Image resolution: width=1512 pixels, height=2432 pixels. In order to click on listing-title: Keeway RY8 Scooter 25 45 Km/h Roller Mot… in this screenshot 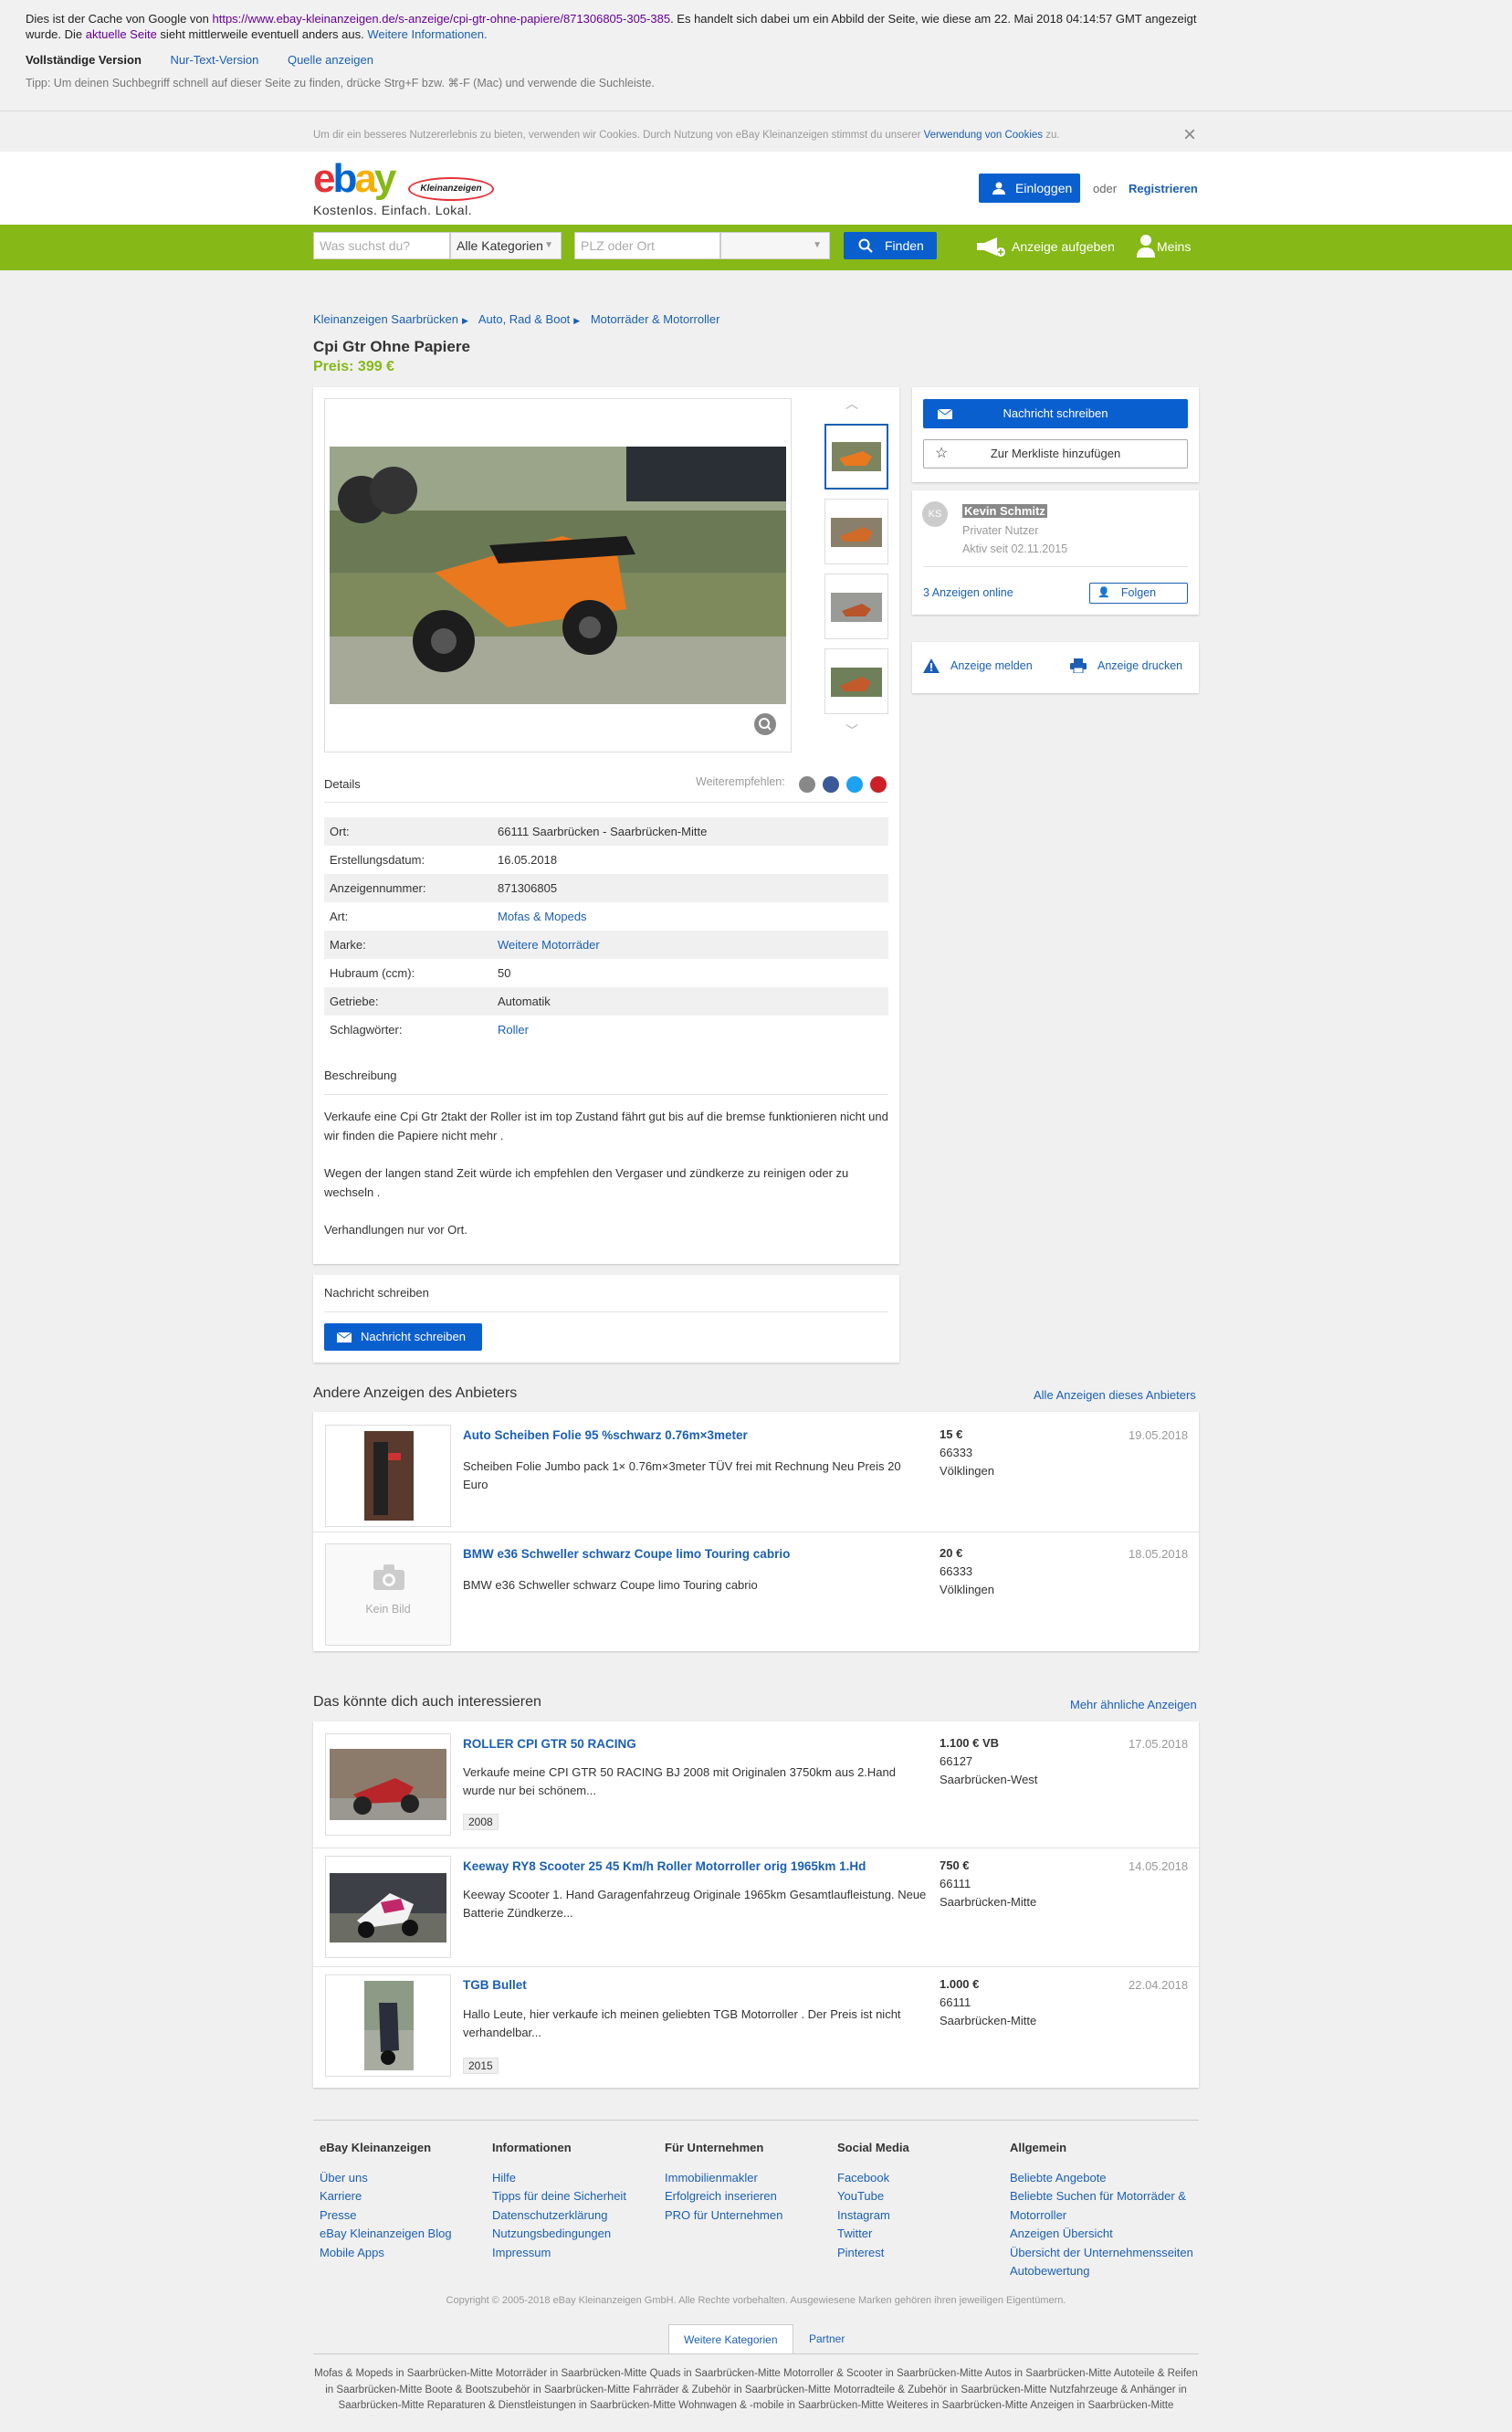, I will do `click(664, 1866)`.